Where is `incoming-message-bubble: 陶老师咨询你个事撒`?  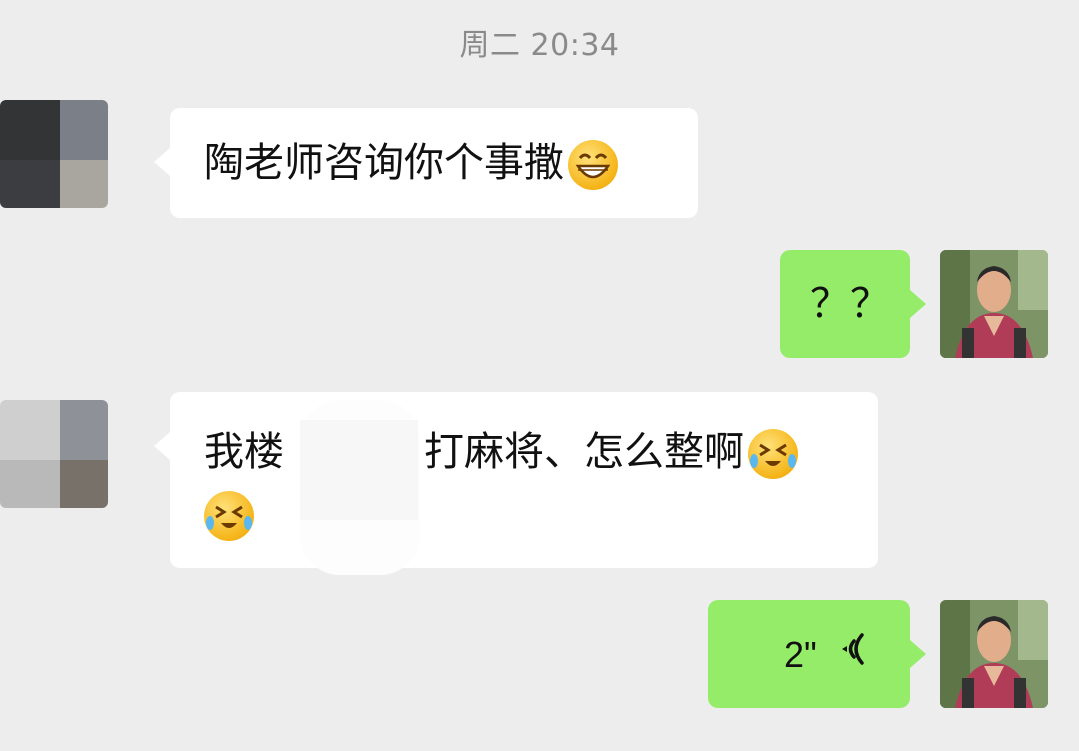 incoming-message-bubble: 陶老师咨询你个事撒 is located at coordinates (426, 163).